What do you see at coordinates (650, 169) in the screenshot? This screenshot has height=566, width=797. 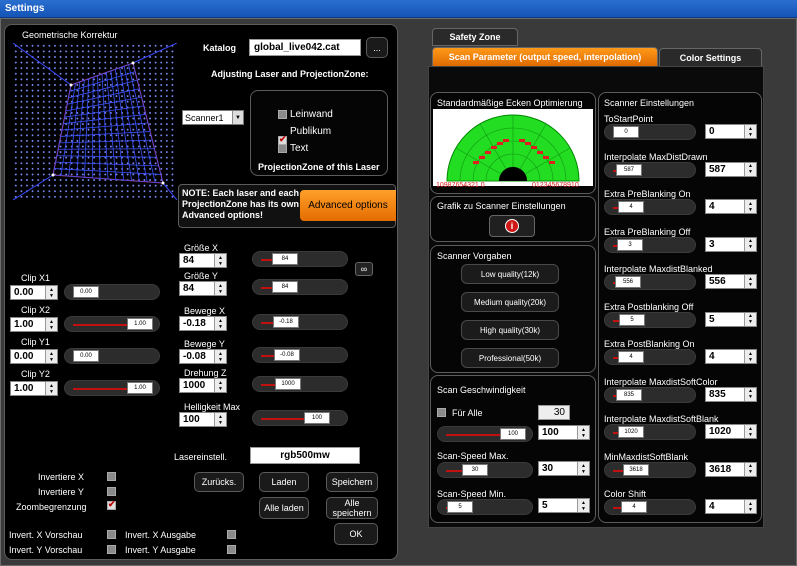 I see `scanner-setting-1-slider: 587` at bounding box center [650, 169].